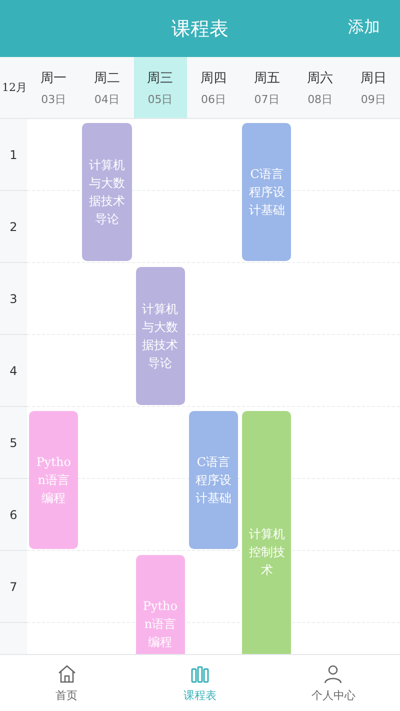 The height and width of the screenshot is (711, 400). I want to click on period-number: 1, so click(13, 155).